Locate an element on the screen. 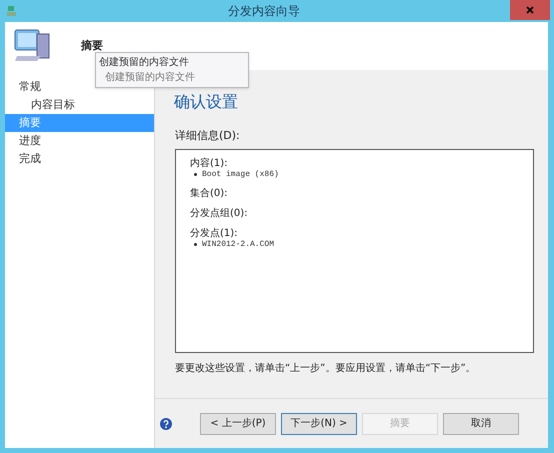  wizard-button: 取消 is located at coordinates (481, 423).